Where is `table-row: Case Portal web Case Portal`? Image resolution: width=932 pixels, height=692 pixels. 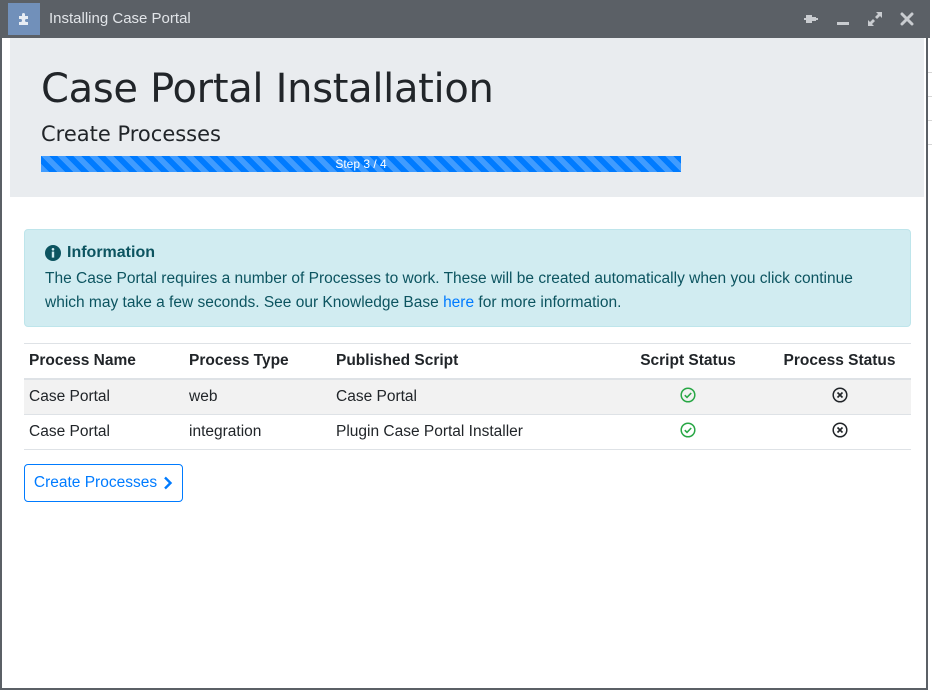 table-row: Case Portal web Case Portal is located at coordinates (467, 396).